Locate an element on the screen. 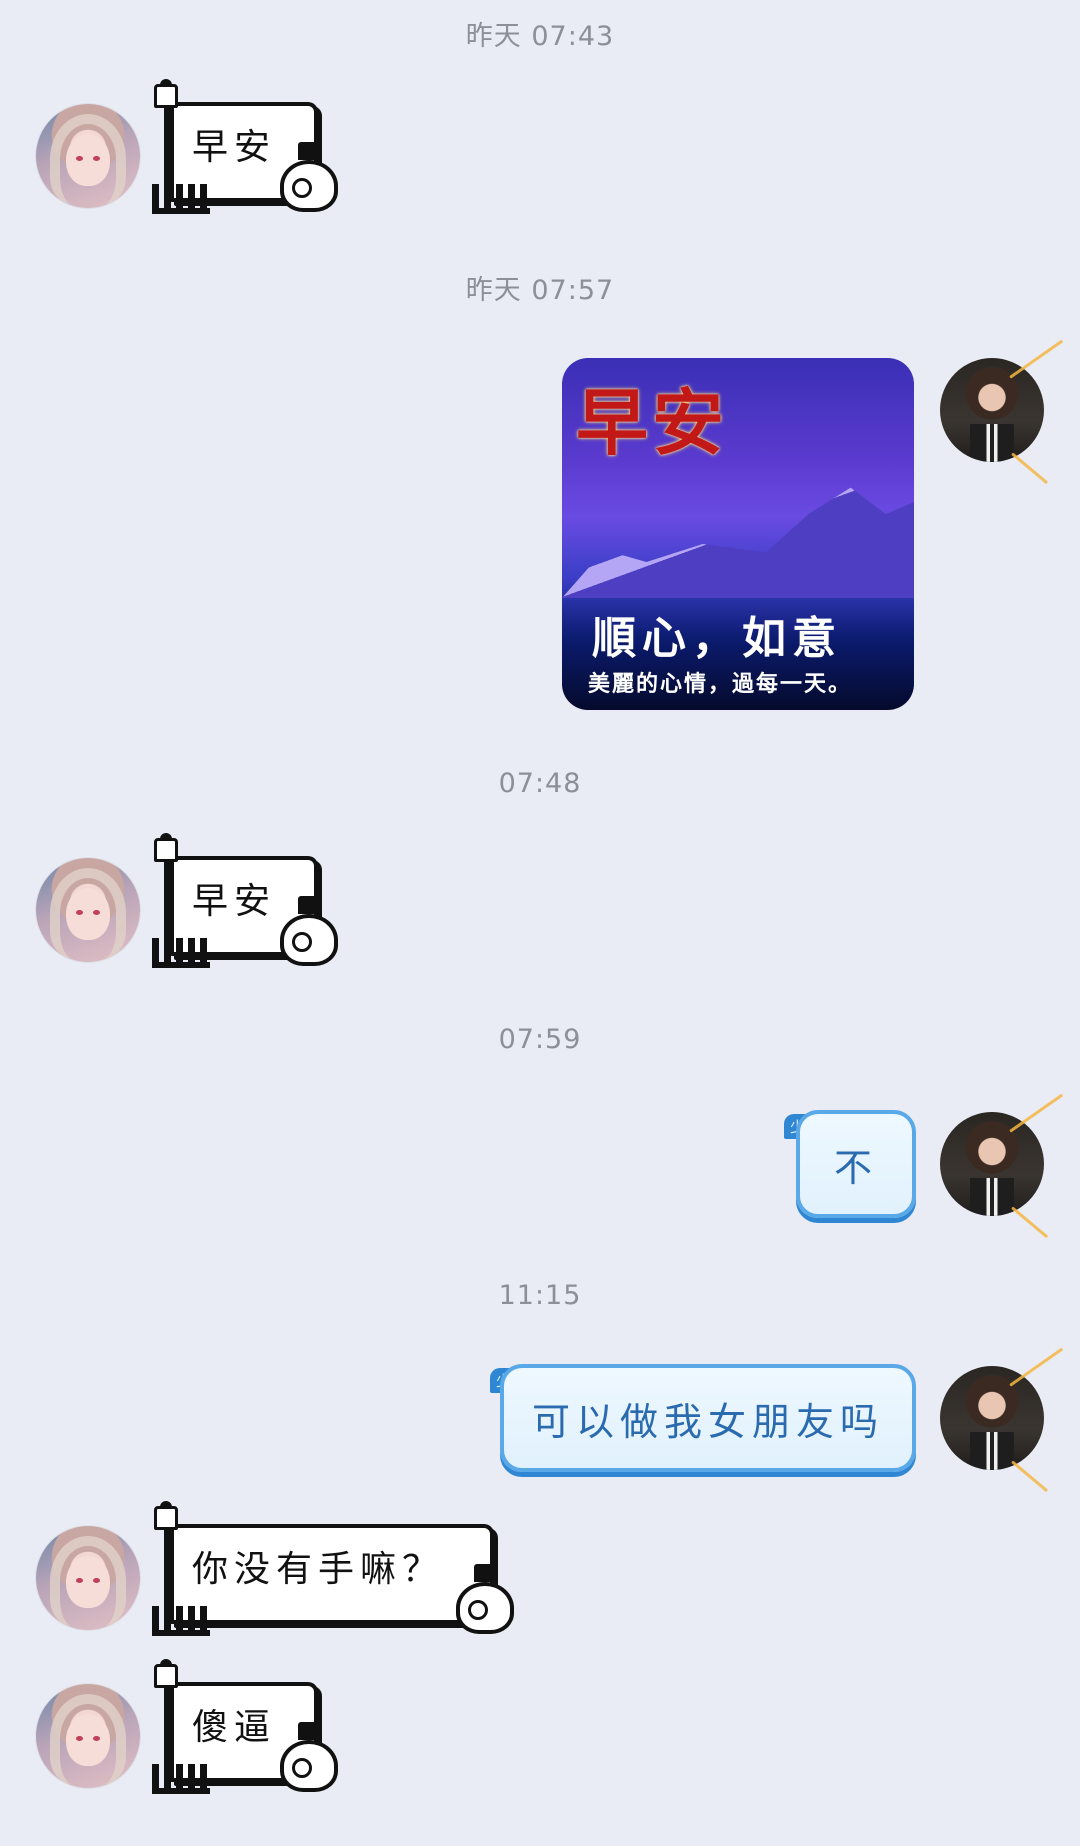 The image size is (1080, 1846). timestamp: 07:48 is located at coordinates (540, 783).